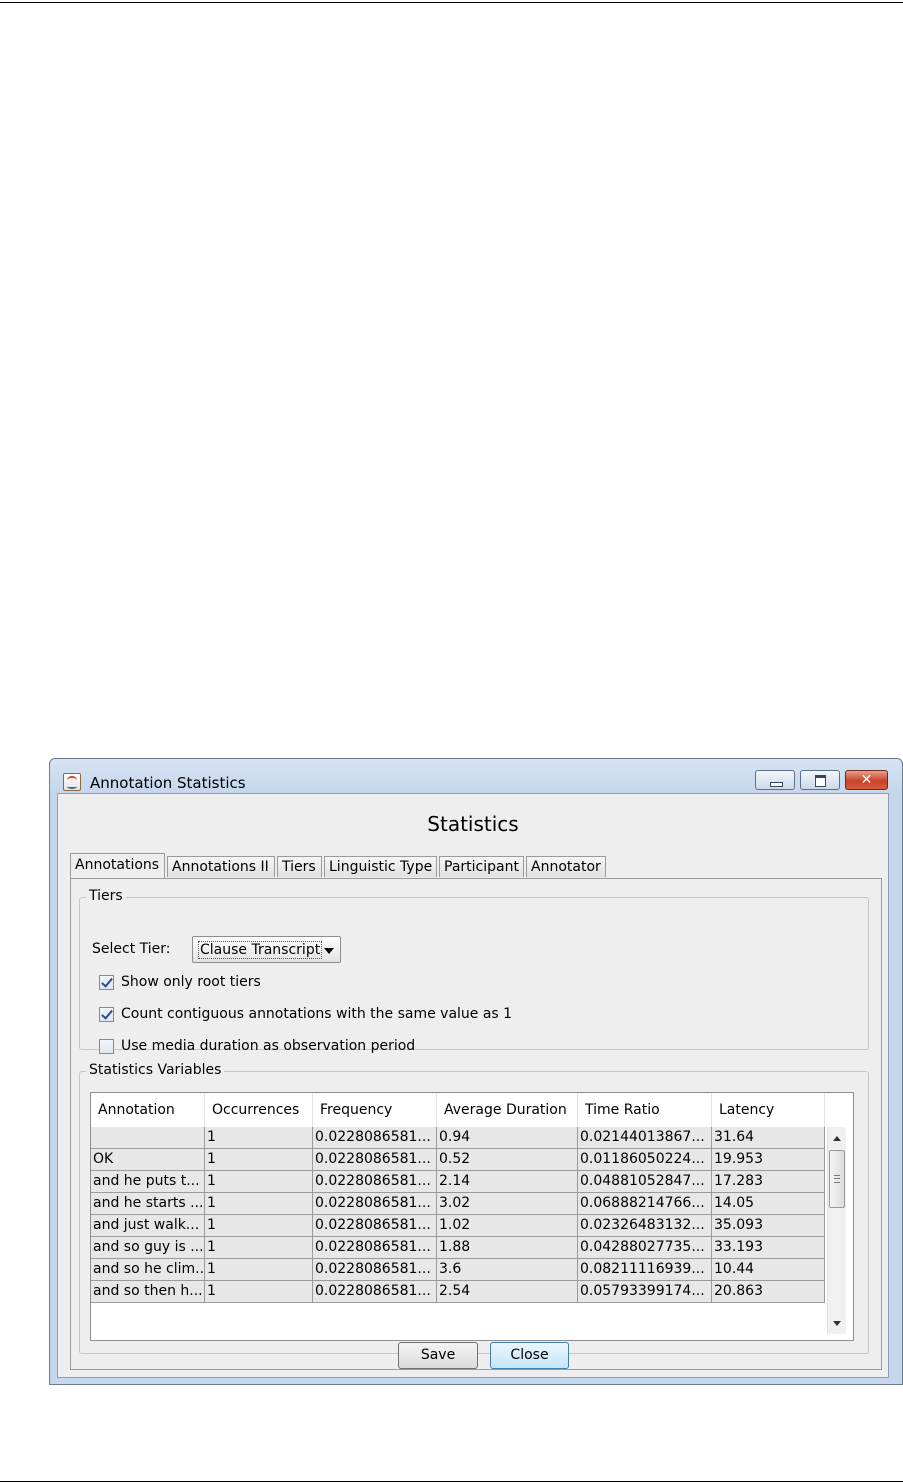 This screenshot has width=903, height=1484. Describe the element at coordinates (106, 982) in the screenshot. I see `show-only-root-tiers-checkbox` at that location.